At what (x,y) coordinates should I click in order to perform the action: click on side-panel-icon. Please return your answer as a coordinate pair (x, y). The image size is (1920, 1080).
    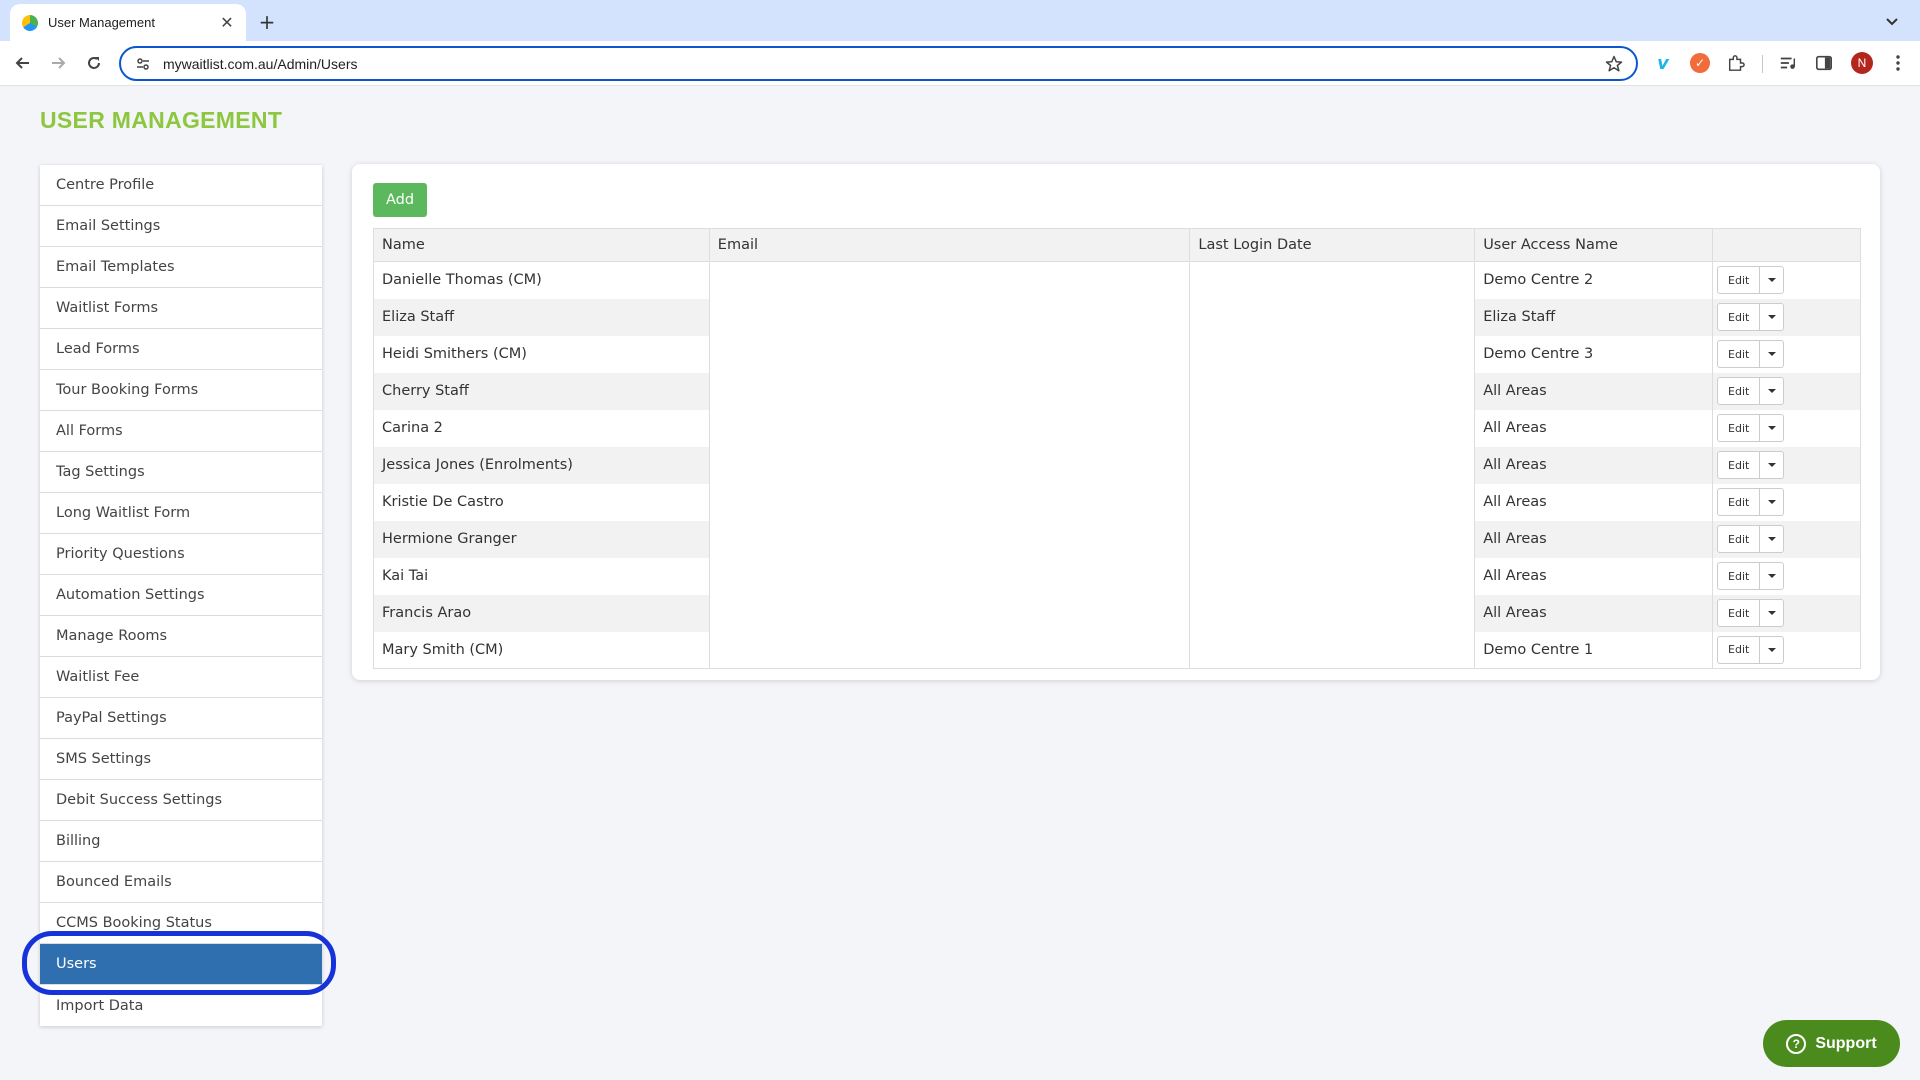
    Looking at the image, I should click on (1824, 63).